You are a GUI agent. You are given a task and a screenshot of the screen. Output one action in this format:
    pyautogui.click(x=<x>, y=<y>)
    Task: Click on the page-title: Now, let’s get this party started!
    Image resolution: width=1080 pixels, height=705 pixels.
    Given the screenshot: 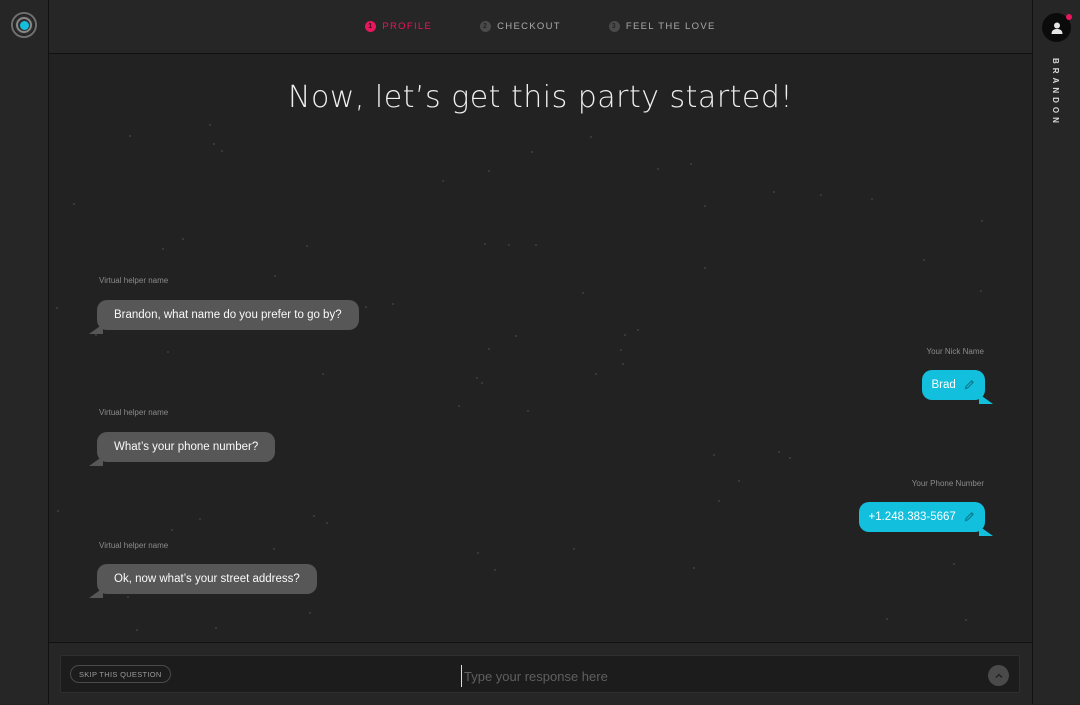 What is the action you would take?
    pyautogui.click(x=540, y=97)
    